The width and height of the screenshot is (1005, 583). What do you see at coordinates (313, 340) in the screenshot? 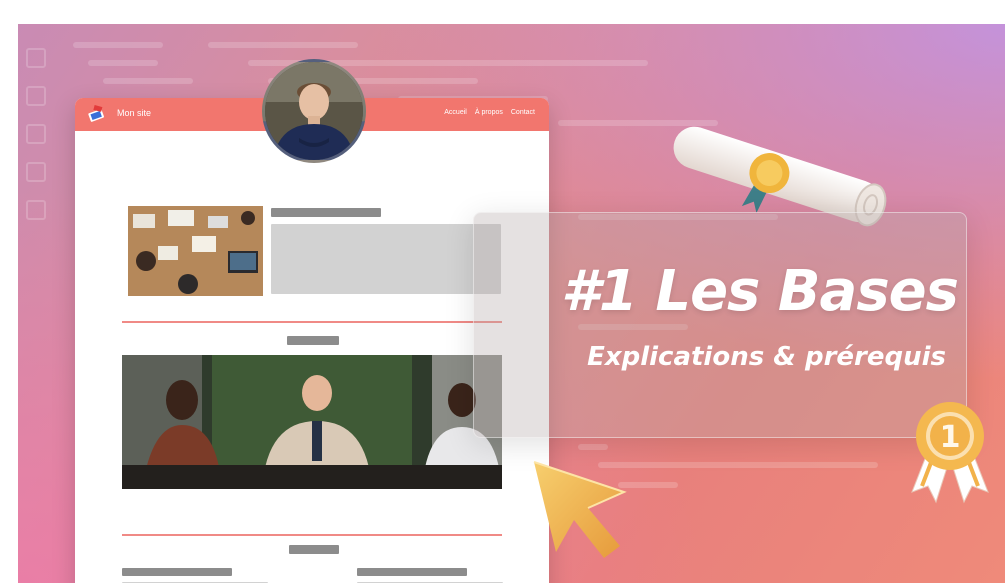
I see `section-title-placeholder` at bounding box center [313, 340].